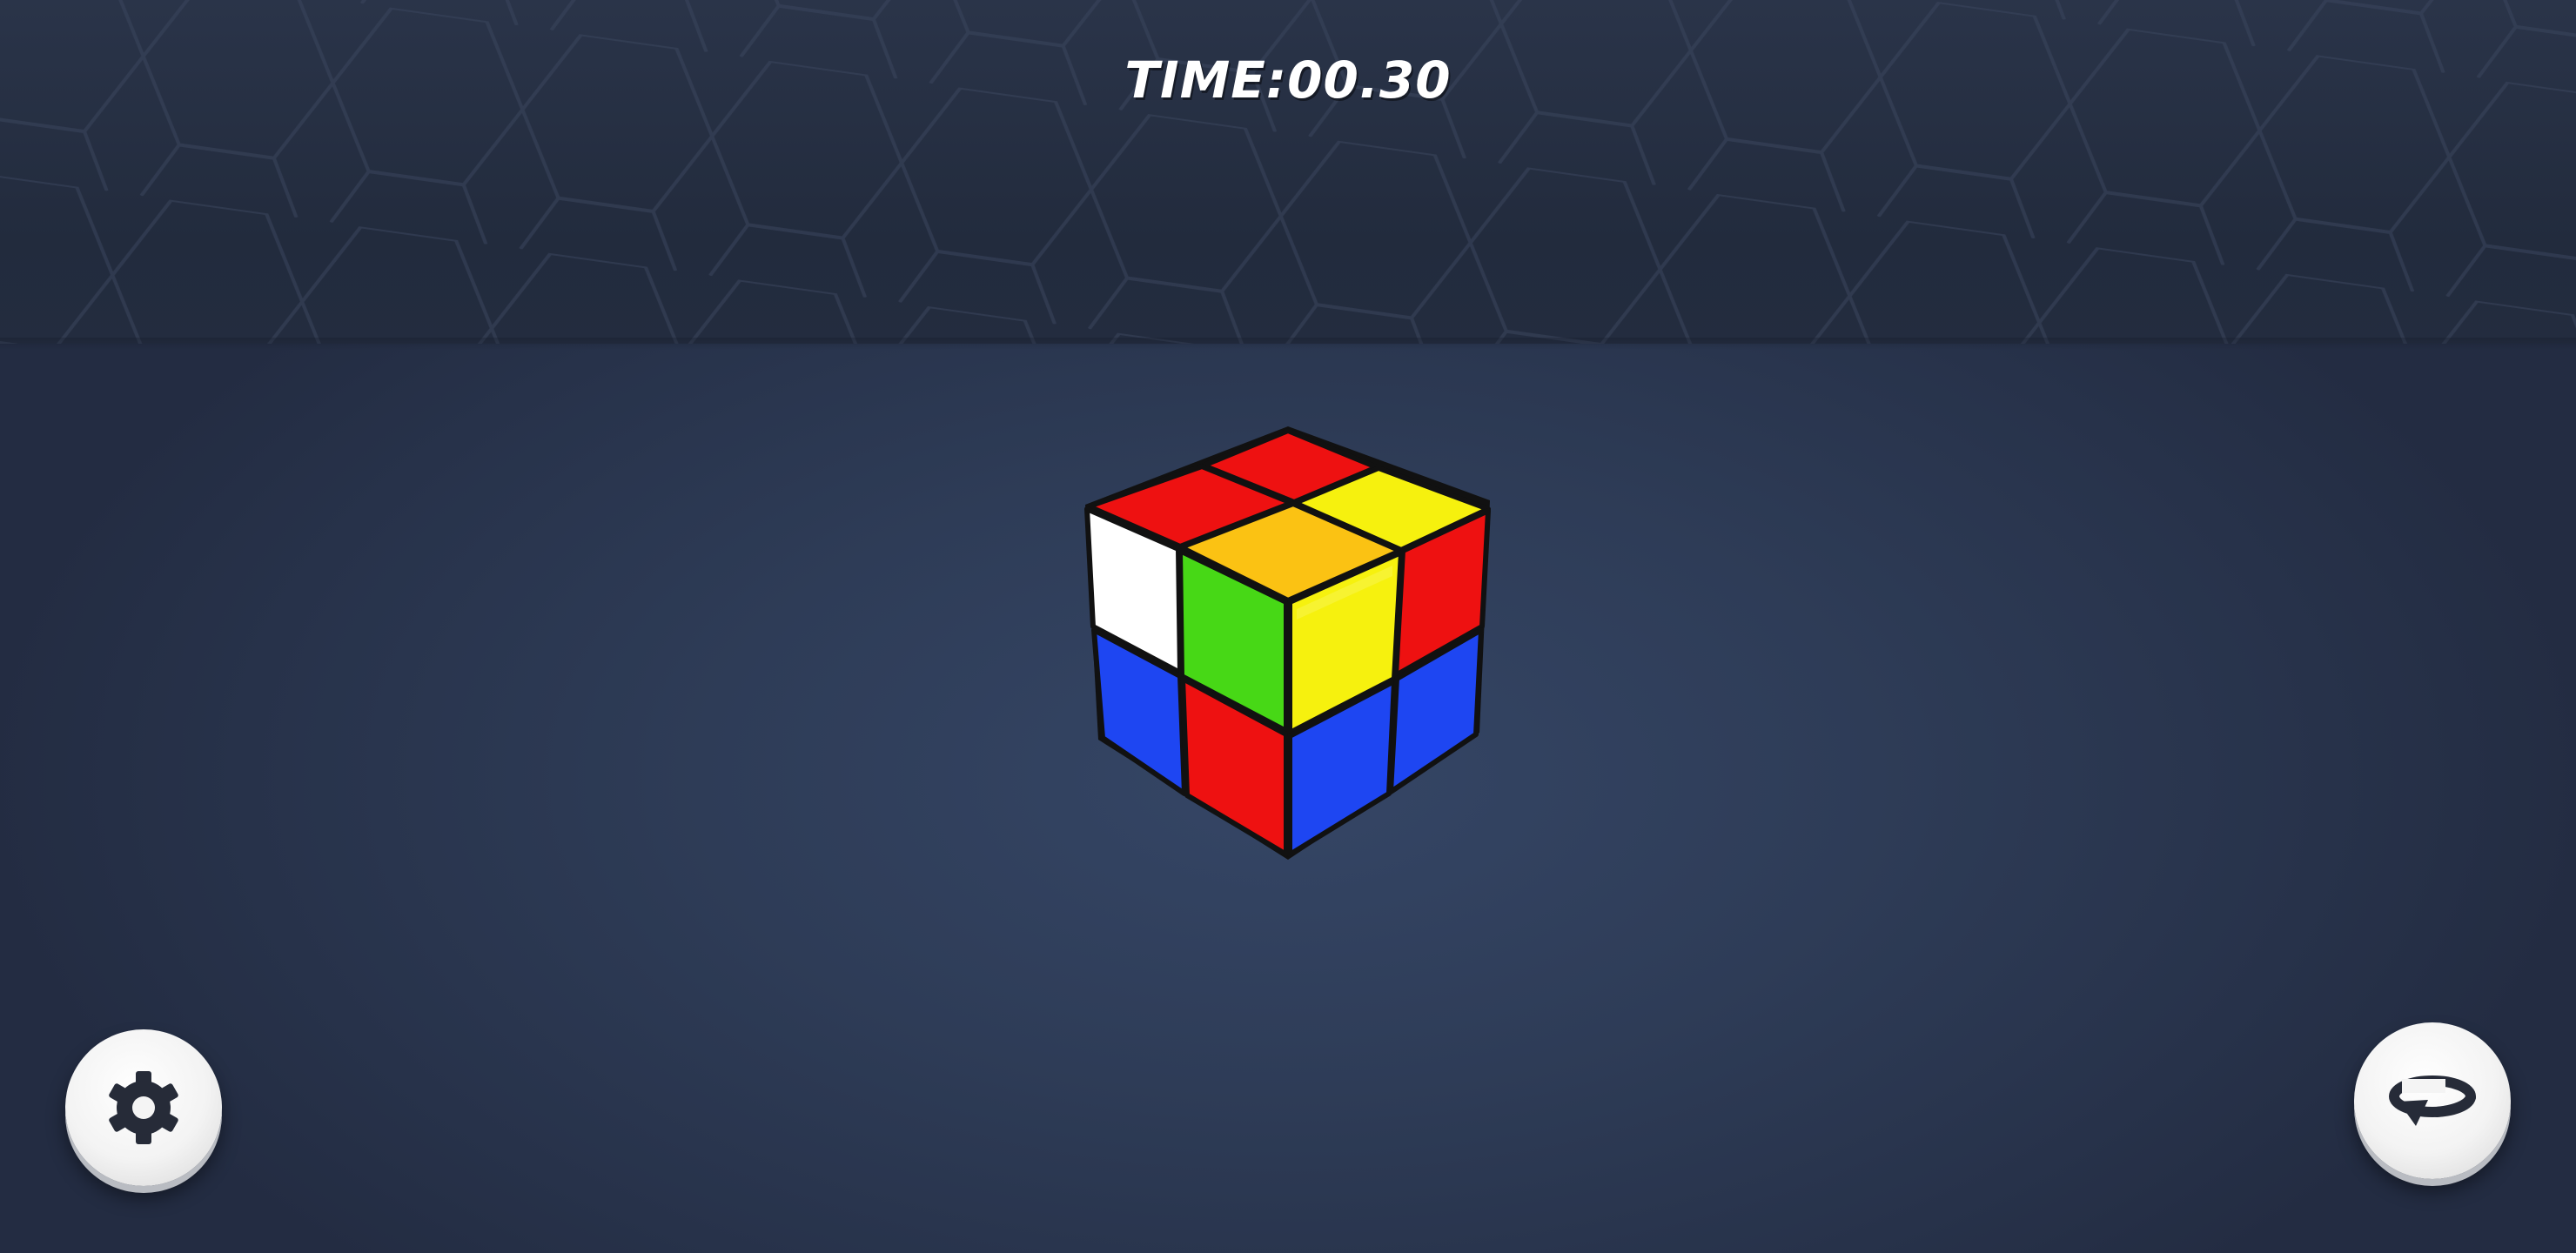 This screenshot has width=2576, height=1253. Describe the element at coordinates (1370, 80) in the screenshot. I see `time-value: 00.30` at that location.